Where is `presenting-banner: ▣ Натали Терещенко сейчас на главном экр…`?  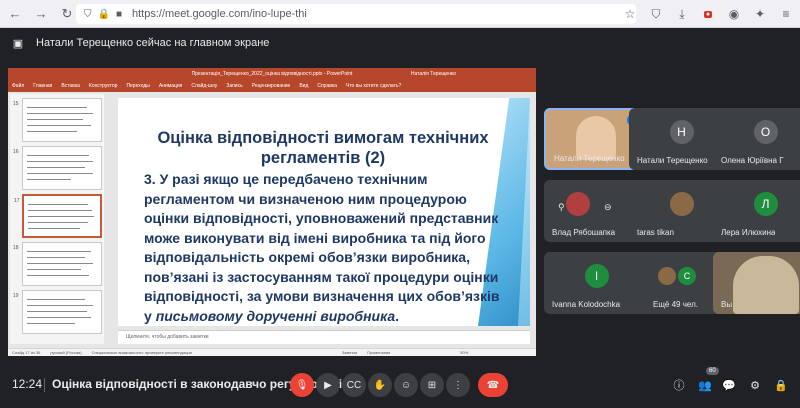 presenting-banner: ▣ Натали Терещенко сейчас на главном экр… is located at coordinates (400, 43).